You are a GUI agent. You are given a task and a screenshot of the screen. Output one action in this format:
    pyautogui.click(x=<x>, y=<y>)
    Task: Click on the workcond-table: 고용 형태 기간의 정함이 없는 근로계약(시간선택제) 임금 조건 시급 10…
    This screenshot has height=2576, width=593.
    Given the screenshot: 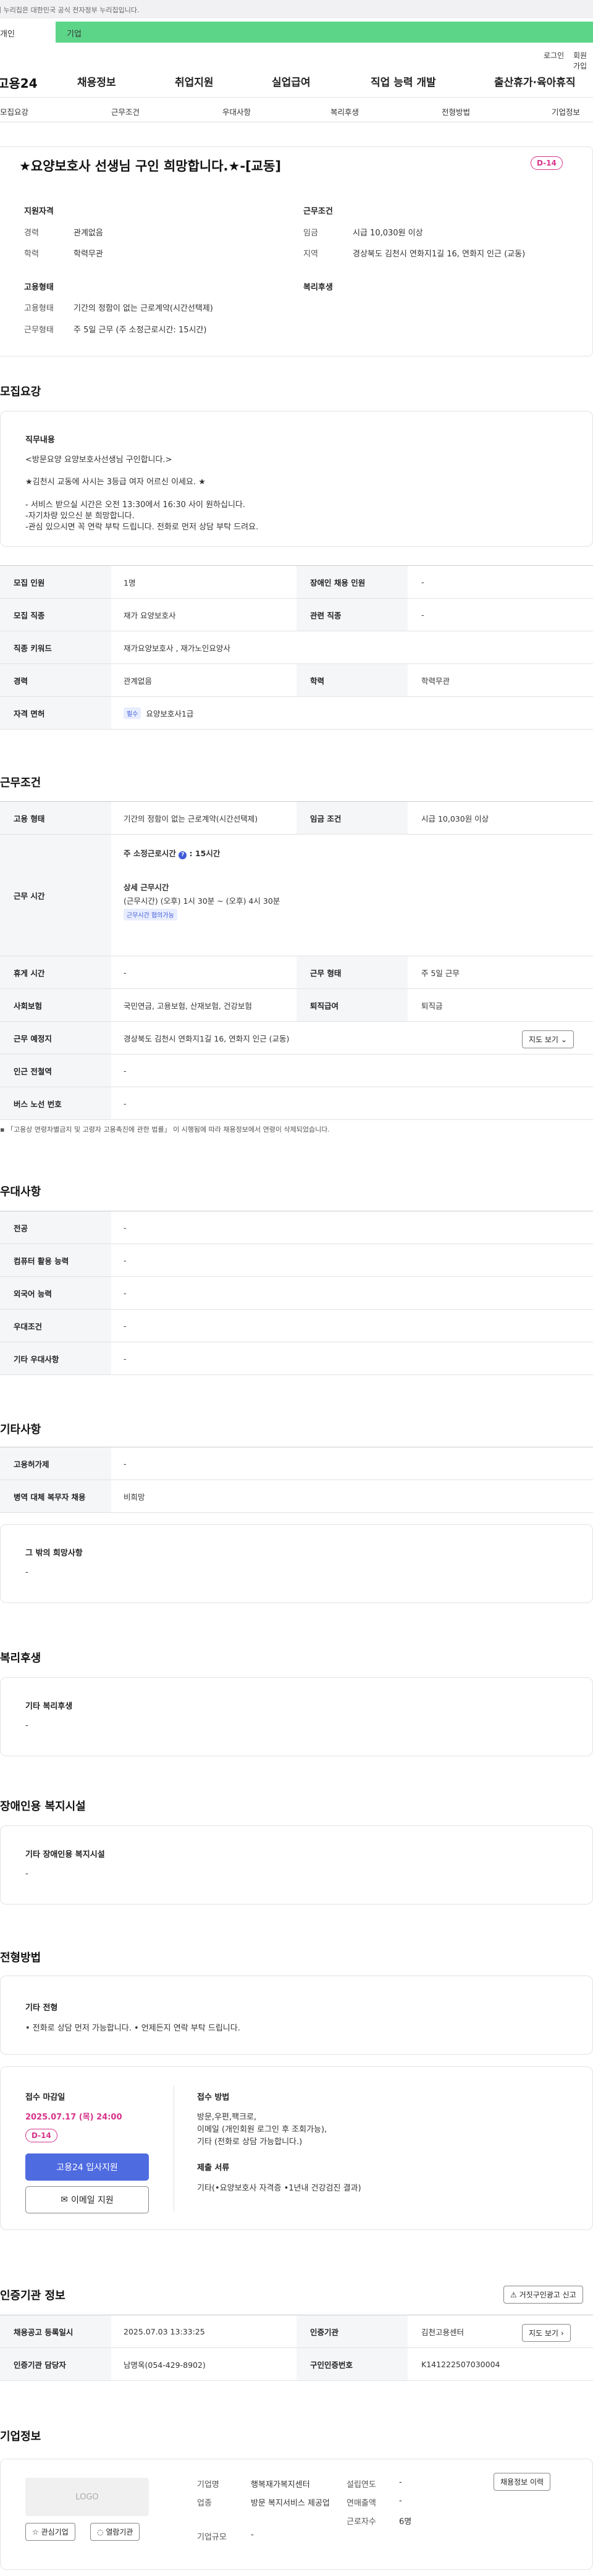 What is the action you would take?
    pyautogui.click(x=296, y=960)
    